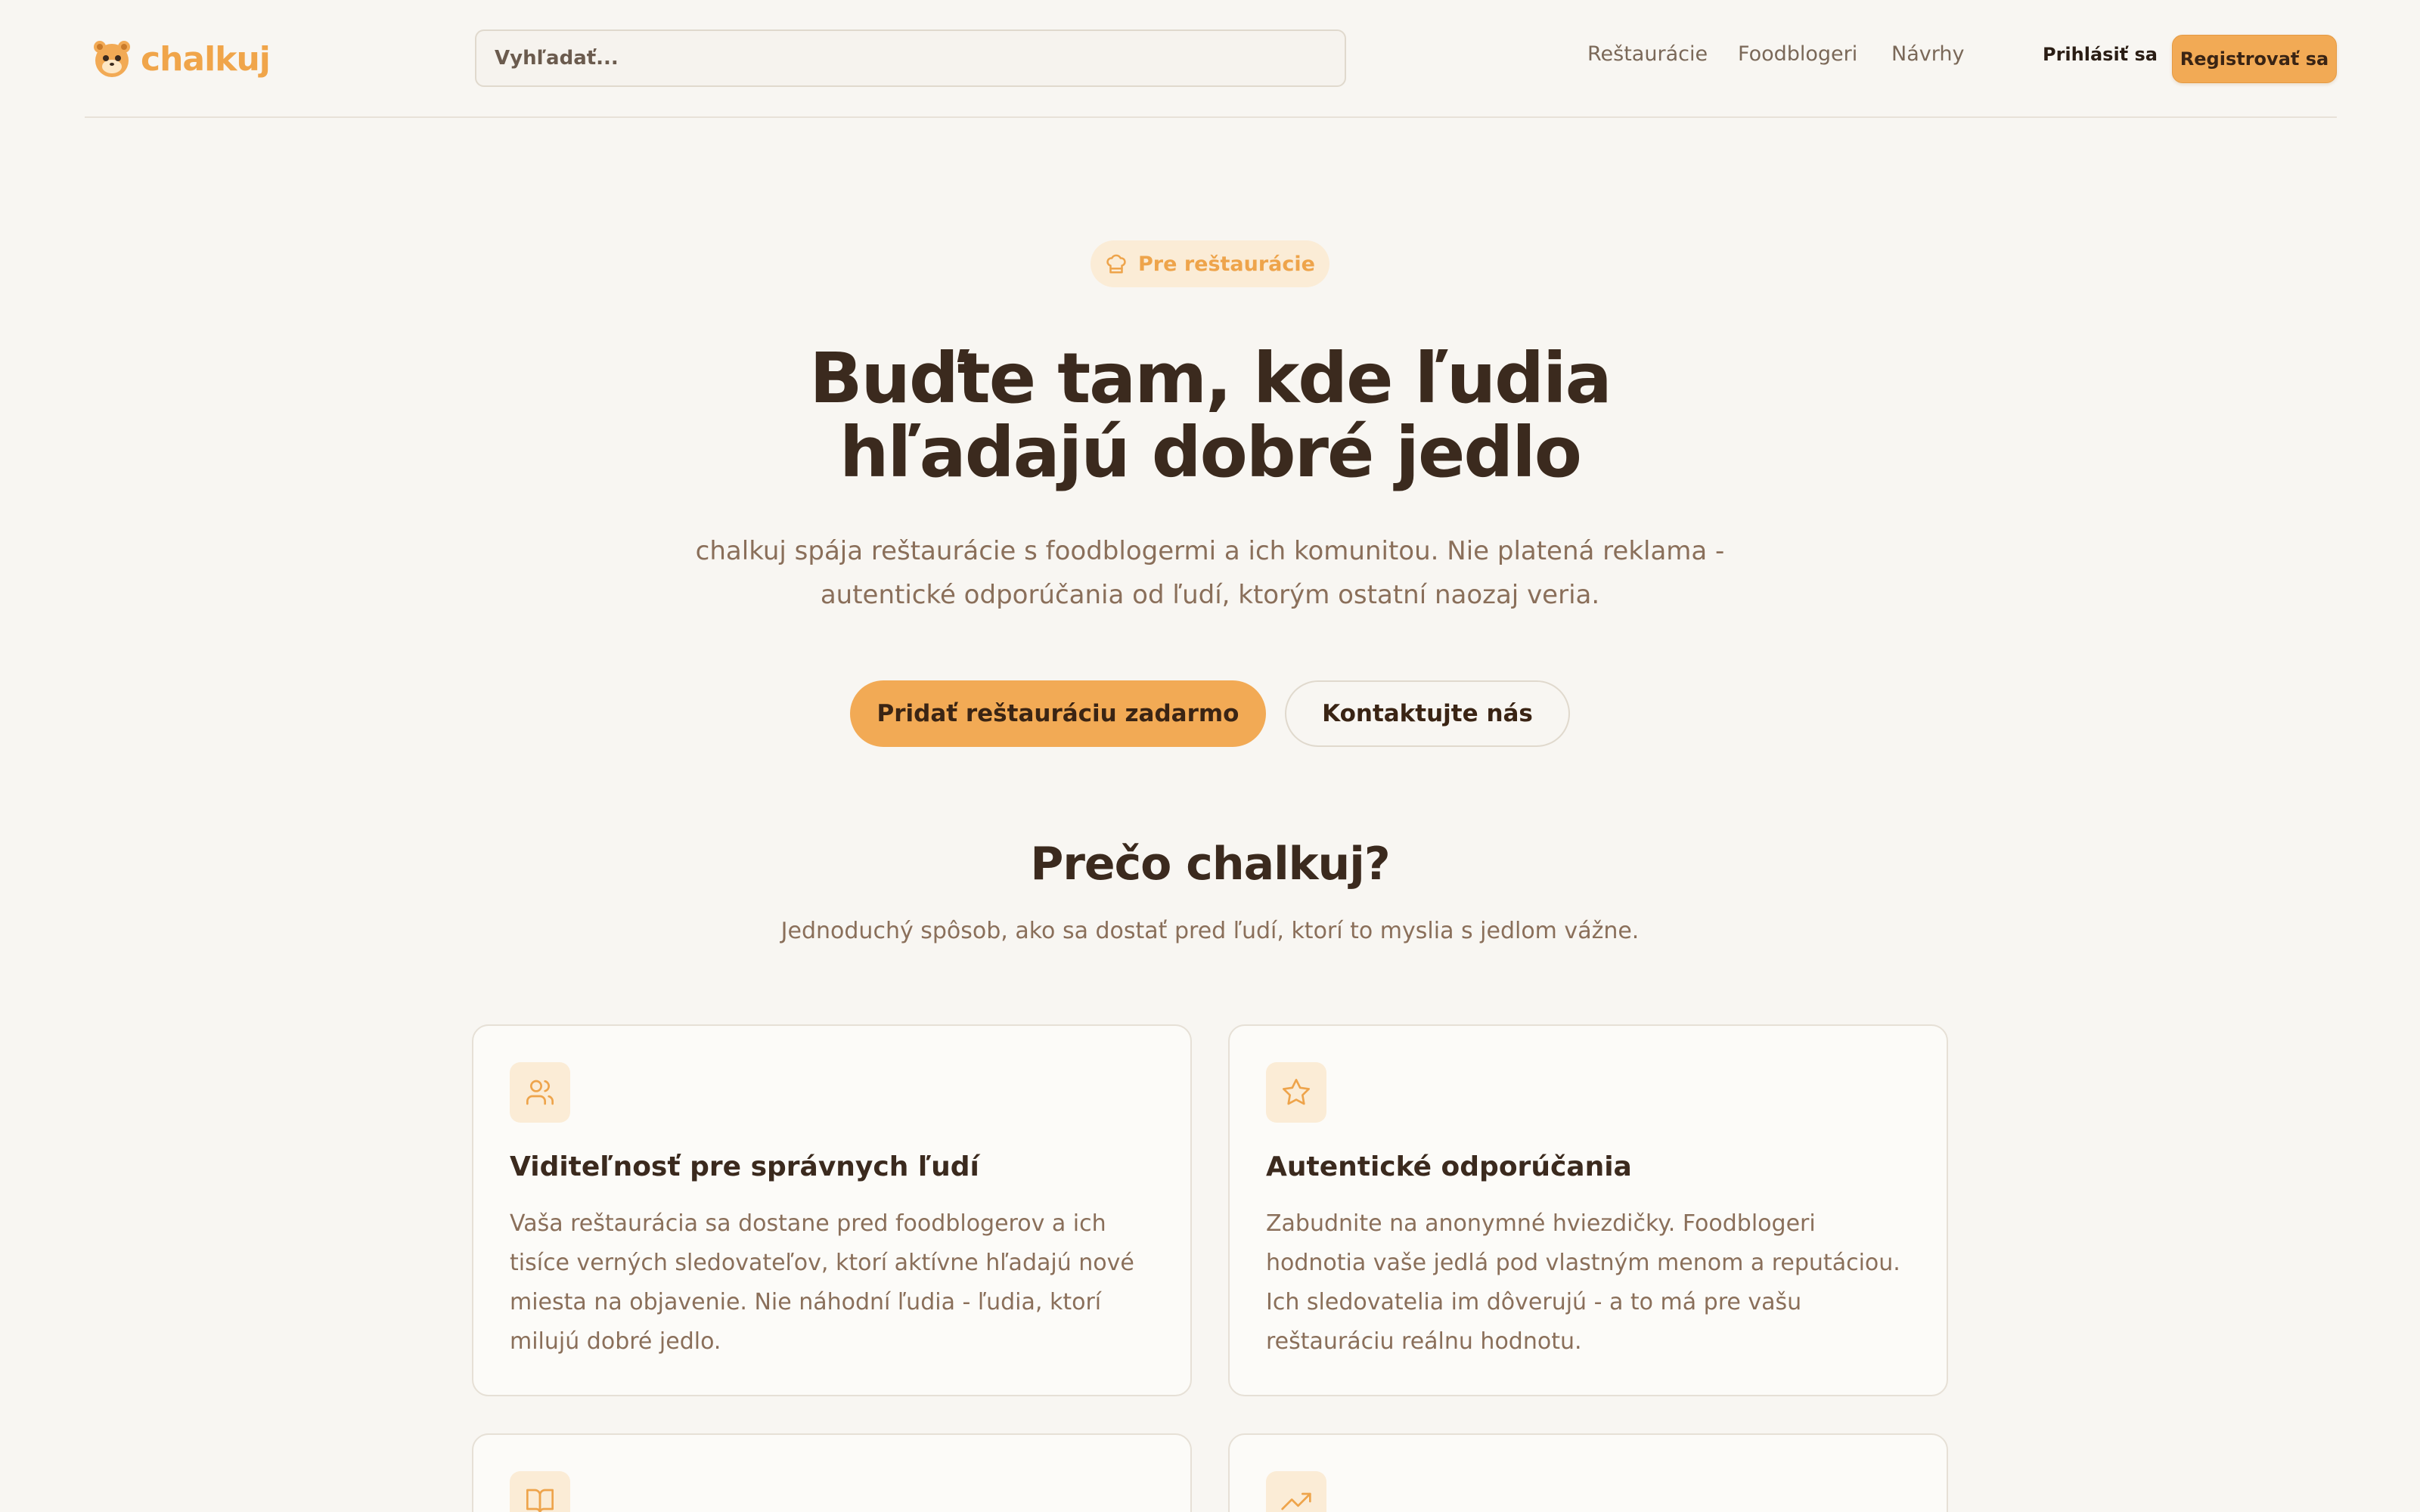 The image size is (2420, 1512). What do you see at coordinates (1116, 264) in the screenshot?
I see `chef-hat-icon` at bounding box center [1116, 264].